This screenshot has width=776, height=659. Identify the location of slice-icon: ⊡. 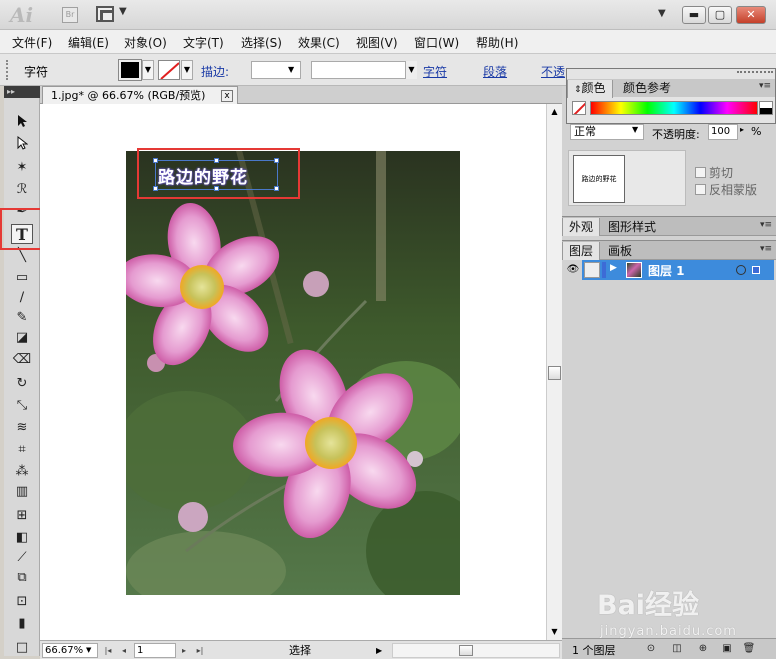
(22, 602).